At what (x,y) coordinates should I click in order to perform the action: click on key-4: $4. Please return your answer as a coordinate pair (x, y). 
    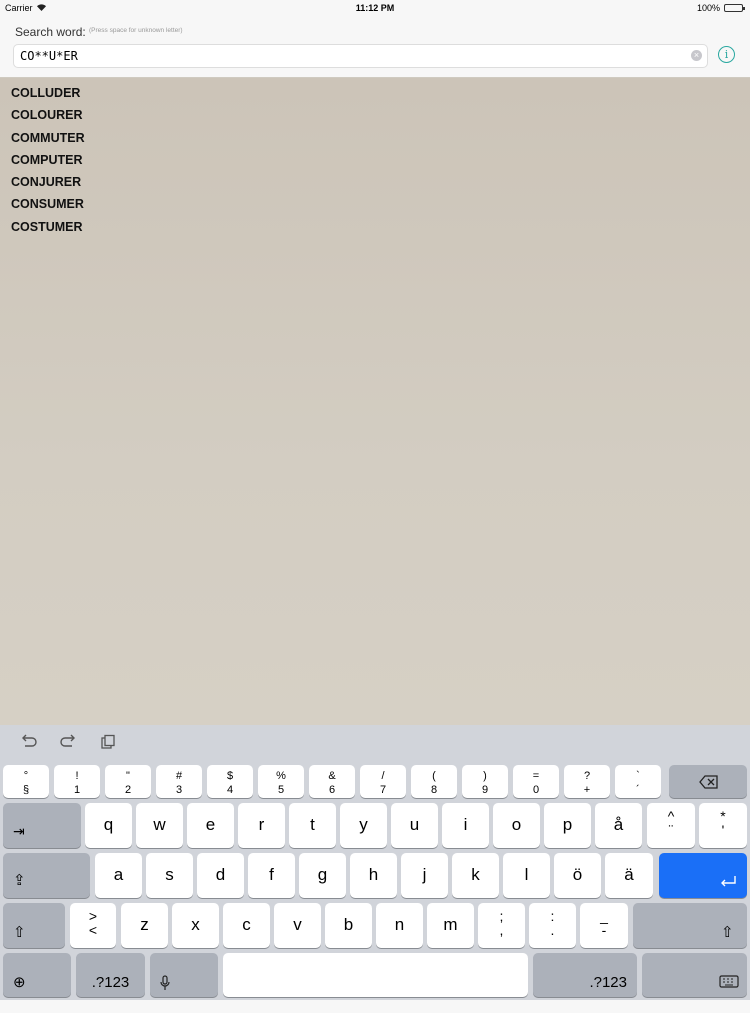
    Looking at the image, I should click on (230, 781).